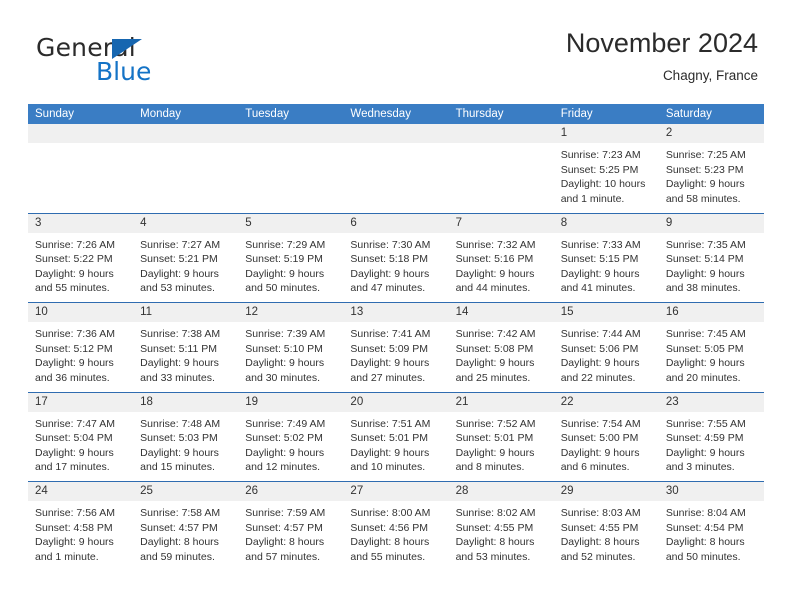  I want to click on daylight-text-line2: and 33 minutes., so click(177, 377).